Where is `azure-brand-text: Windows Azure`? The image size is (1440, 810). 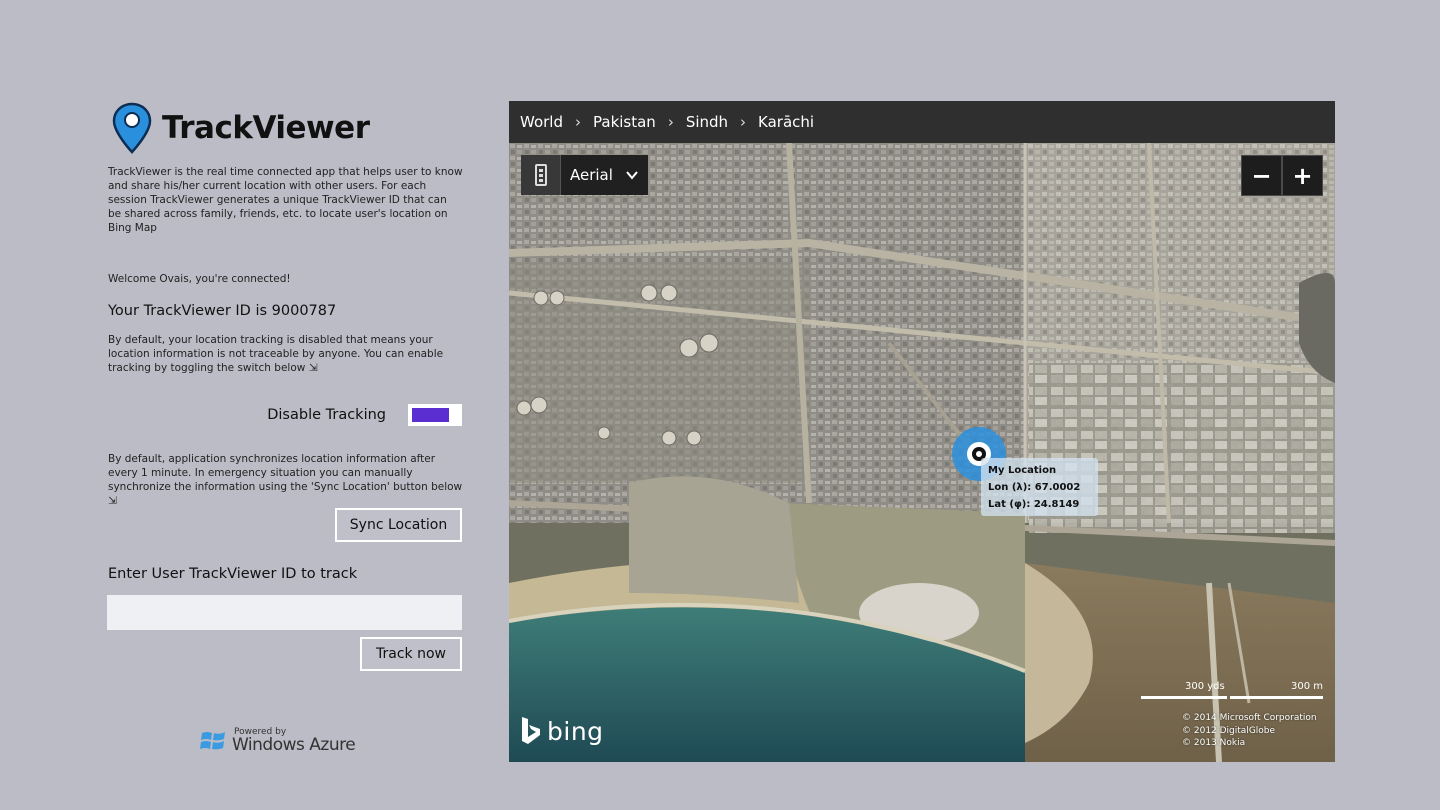 azure-brand-text: Windows Azure is located at coordinates (294, 745).